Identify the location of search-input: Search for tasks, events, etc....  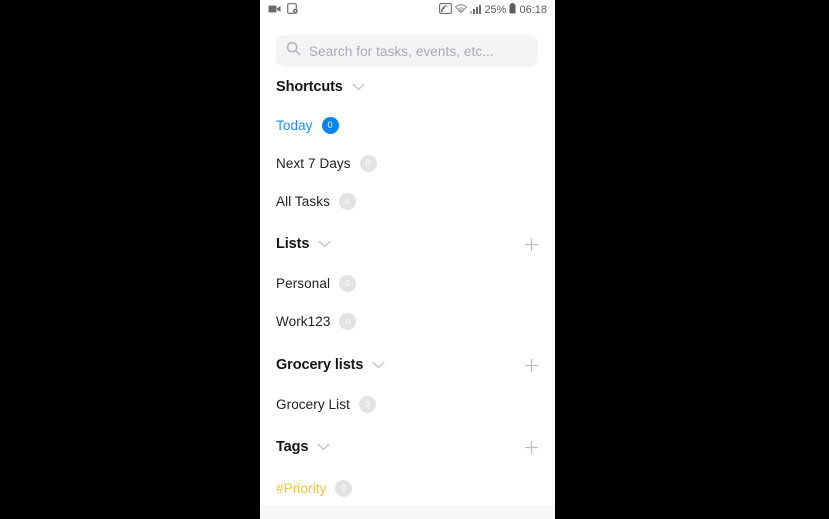
(401, 51).